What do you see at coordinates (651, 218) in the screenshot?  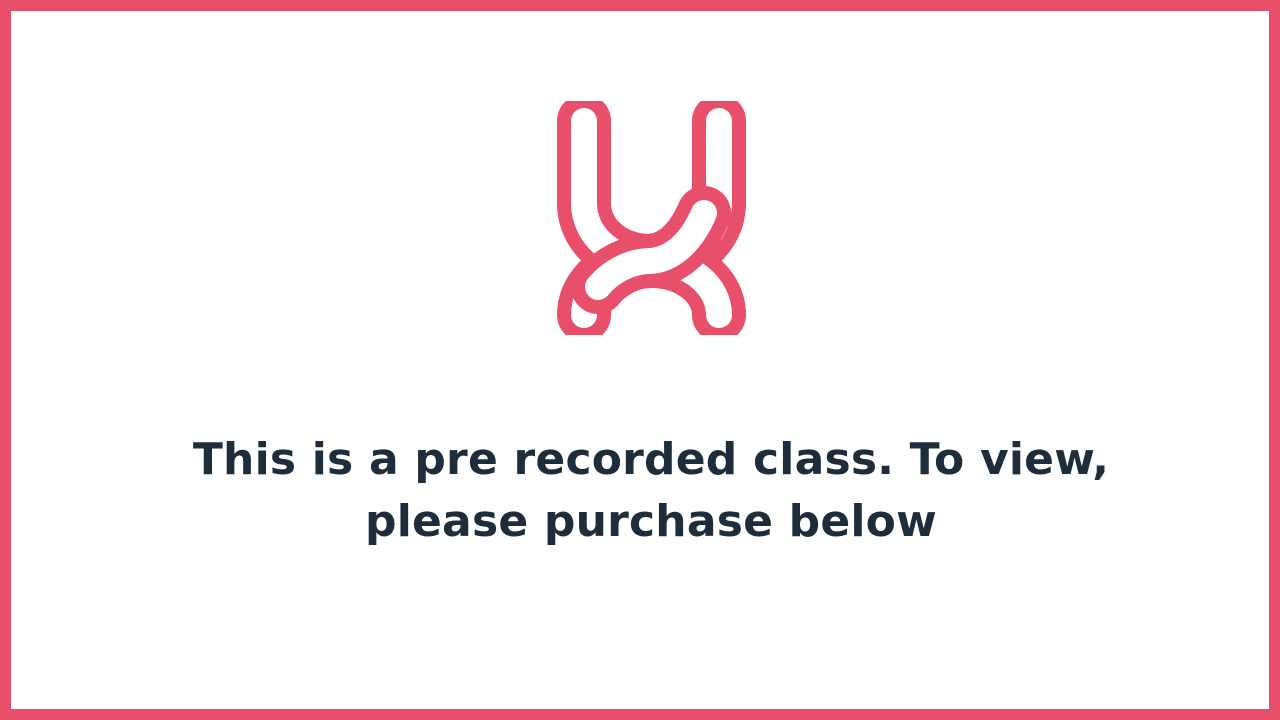 I see `brand-logo-icon` at bounding box center [651, 218].